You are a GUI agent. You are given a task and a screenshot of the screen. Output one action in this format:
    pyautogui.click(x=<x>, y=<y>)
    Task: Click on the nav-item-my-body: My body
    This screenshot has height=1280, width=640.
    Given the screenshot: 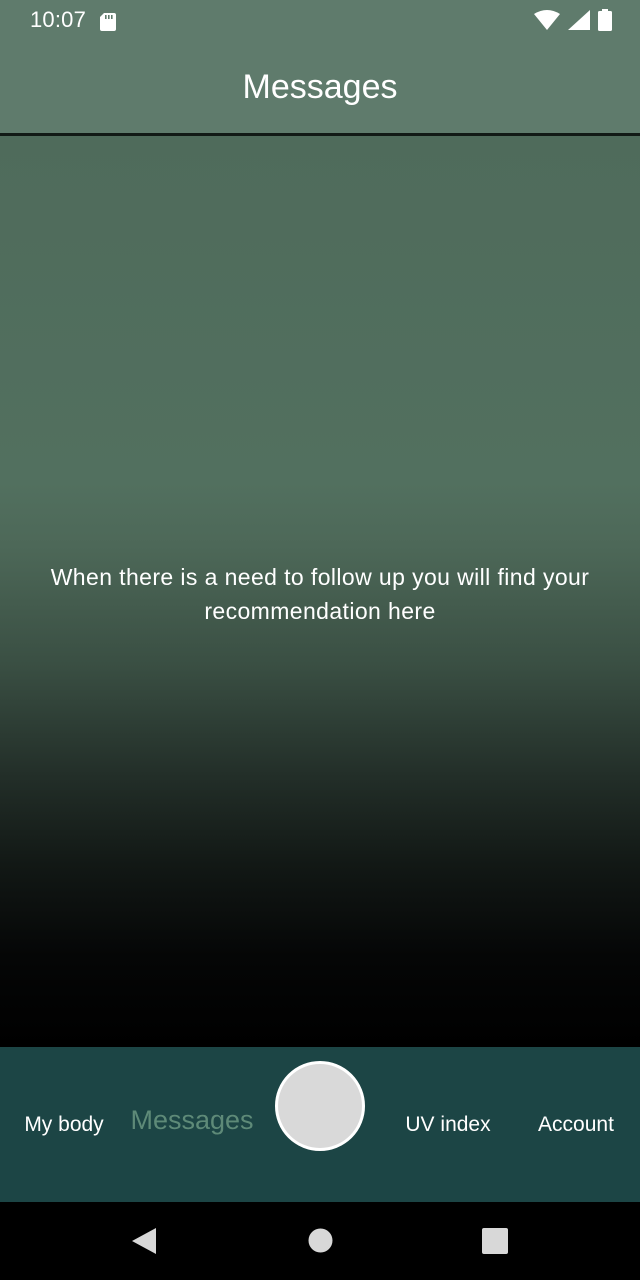 What is the action you would take?
    pyautogui.click(x=64, y=1124)
    